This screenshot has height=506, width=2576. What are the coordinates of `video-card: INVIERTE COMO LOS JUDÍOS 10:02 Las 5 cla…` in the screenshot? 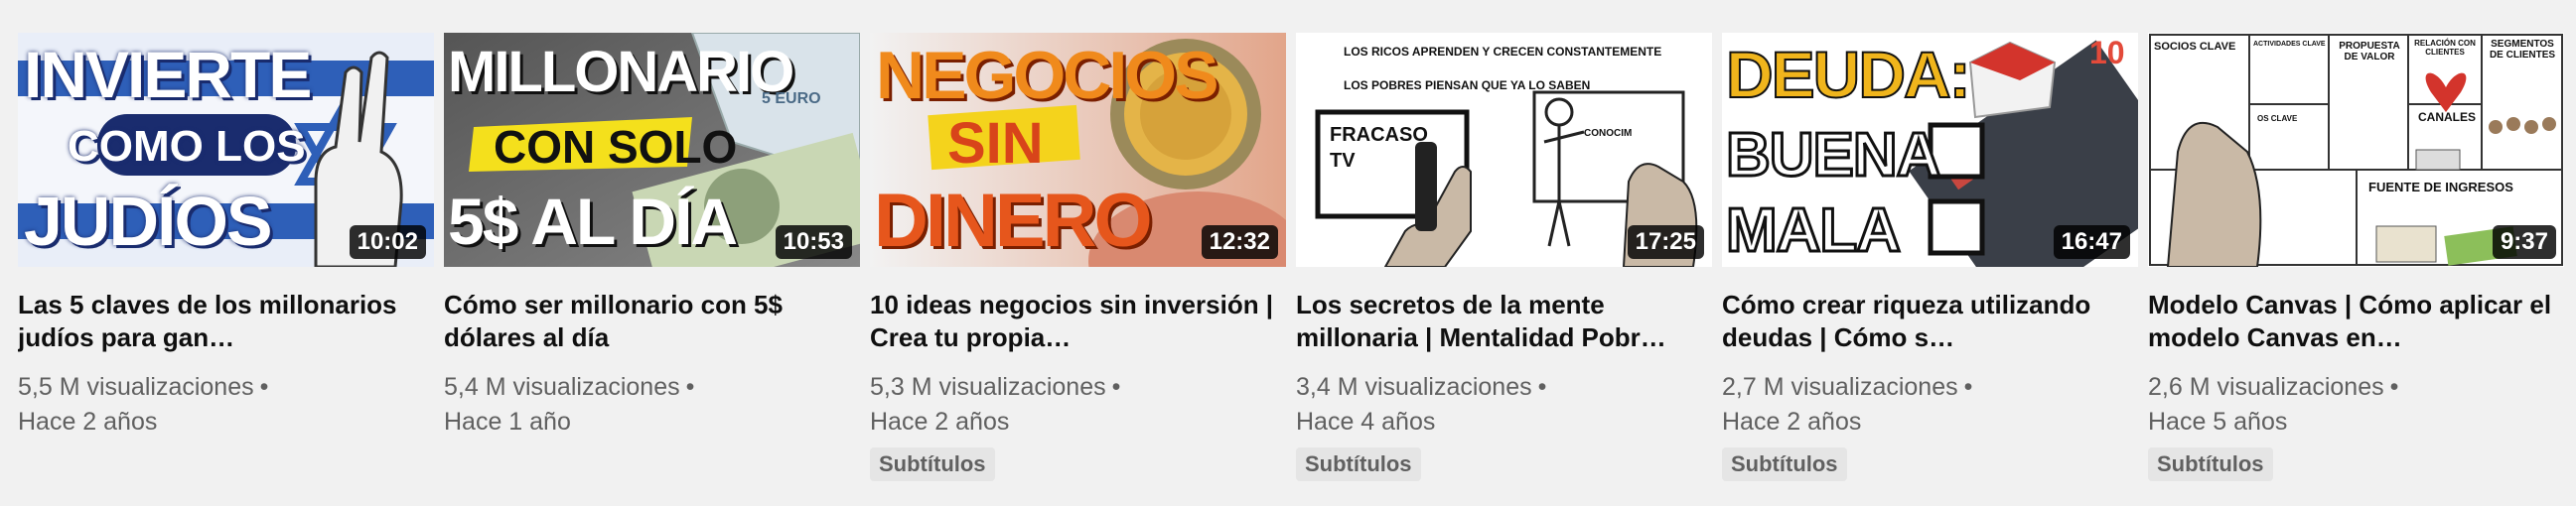 It's located at (226, 257).